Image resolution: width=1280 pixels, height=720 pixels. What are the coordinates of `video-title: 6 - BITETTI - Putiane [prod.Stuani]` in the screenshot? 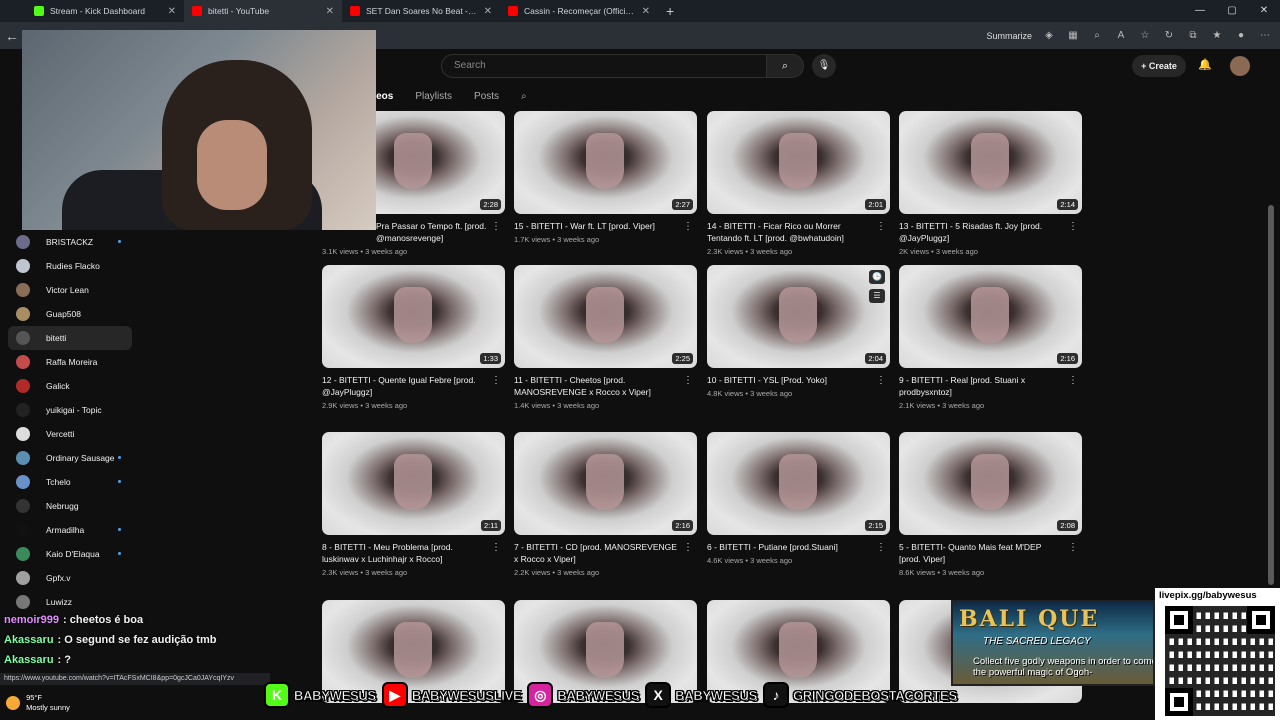 It's located at (790, 547).